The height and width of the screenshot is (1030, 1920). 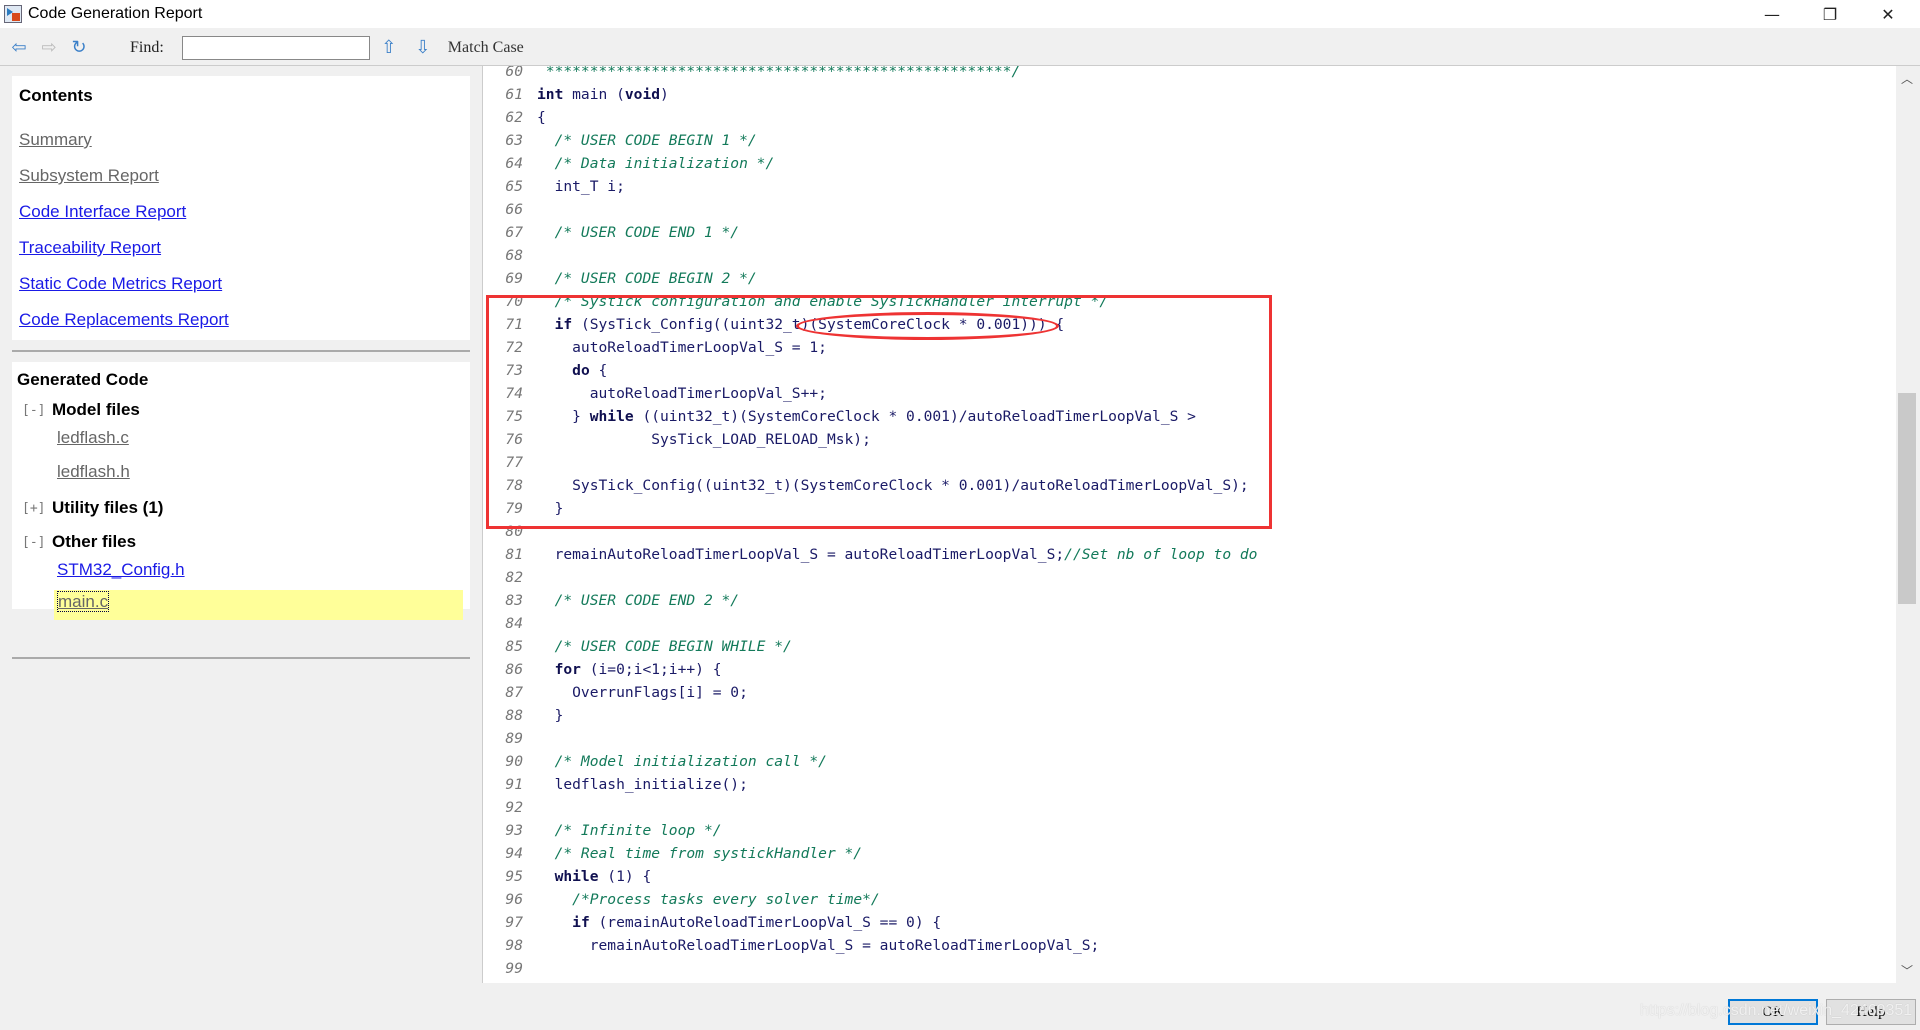 I want to click on line-number: 95, so click(x=514, y=876).